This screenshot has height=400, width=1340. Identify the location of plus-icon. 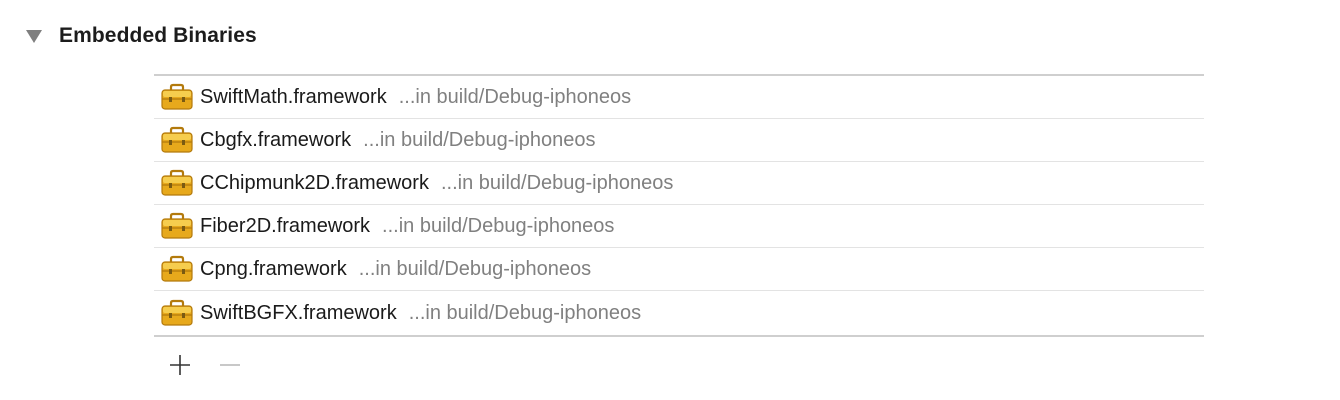
(180, 365).